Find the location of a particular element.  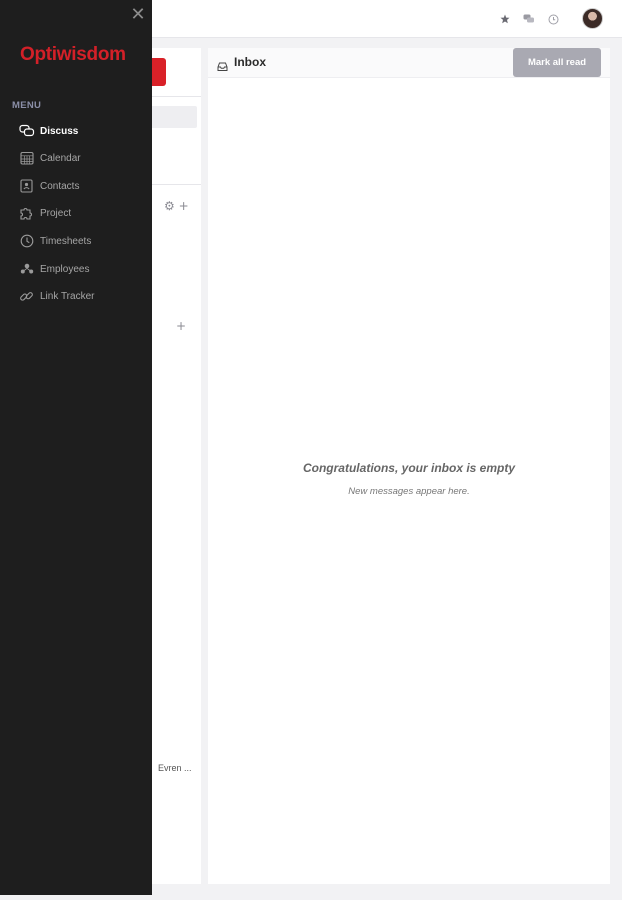

menu-item-label: Project is located at coordinates (56, 213).